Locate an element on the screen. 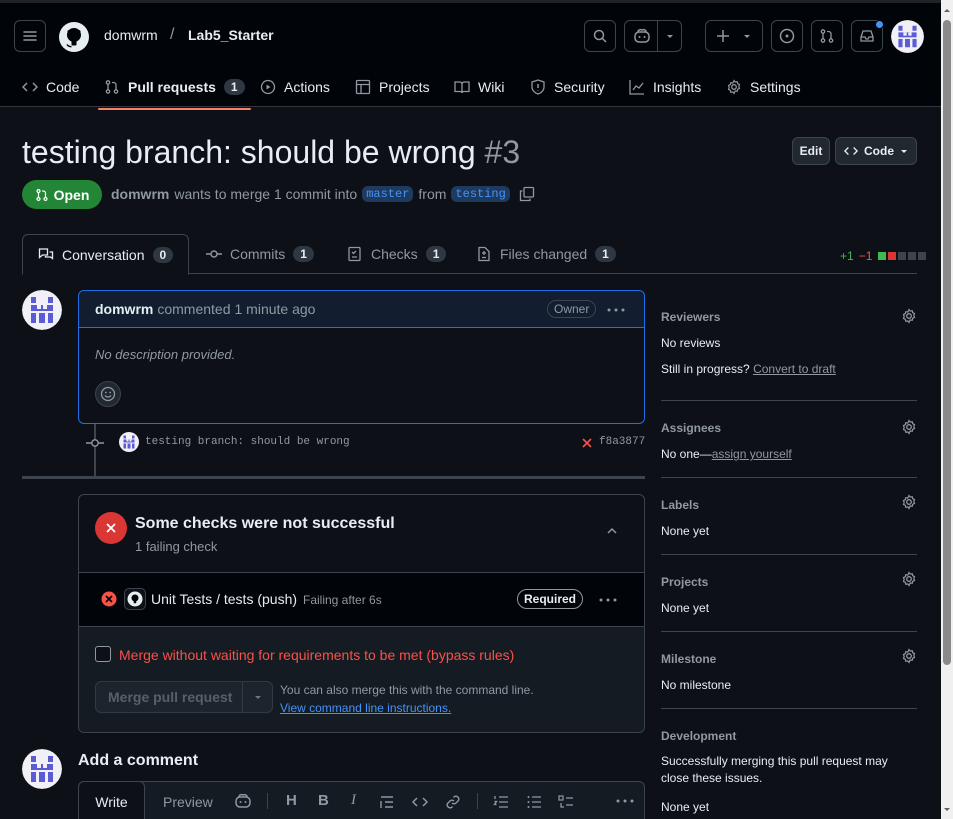 The image size is (953, 819). chevron-up-icon is located at coordinates (612, 531).